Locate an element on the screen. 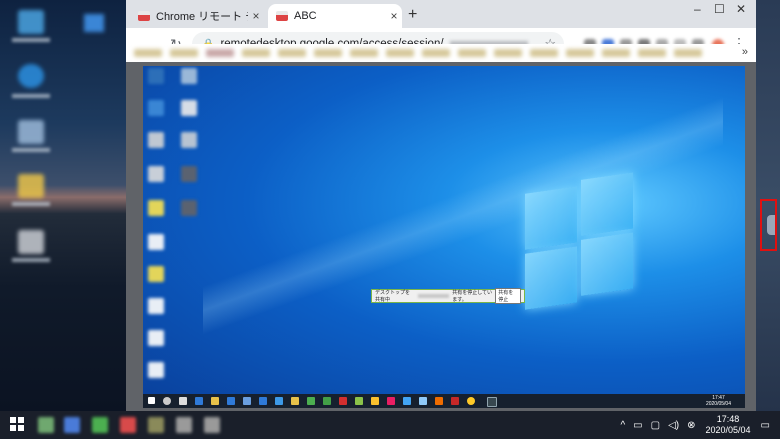 The height and width of the screenshot is (439, 780). tab-remote-desktop: Chrome リモート デスクトップ × is located at coordinates (197, 16).